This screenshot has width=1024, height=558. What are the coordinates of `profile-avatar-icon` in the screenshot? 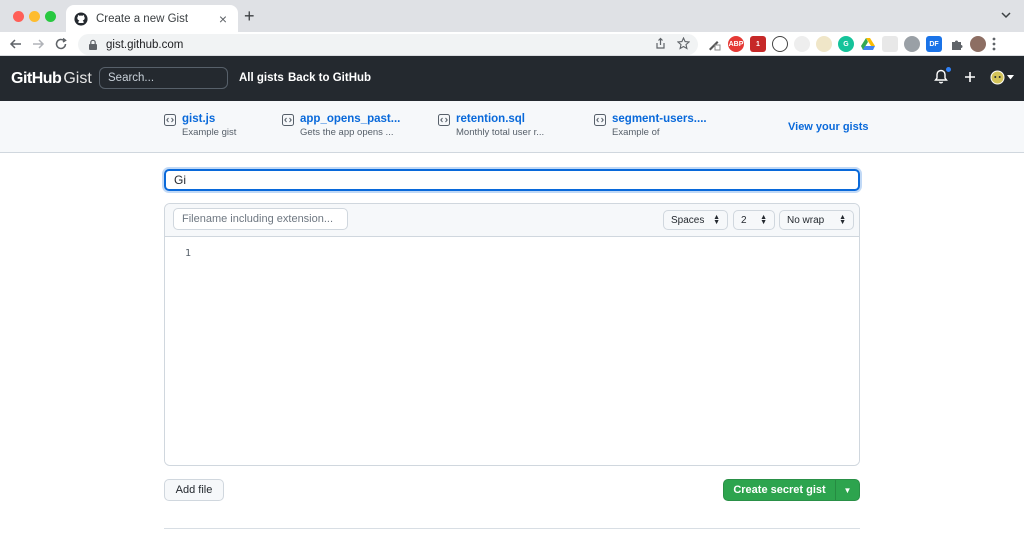 It's located at (978, 44).